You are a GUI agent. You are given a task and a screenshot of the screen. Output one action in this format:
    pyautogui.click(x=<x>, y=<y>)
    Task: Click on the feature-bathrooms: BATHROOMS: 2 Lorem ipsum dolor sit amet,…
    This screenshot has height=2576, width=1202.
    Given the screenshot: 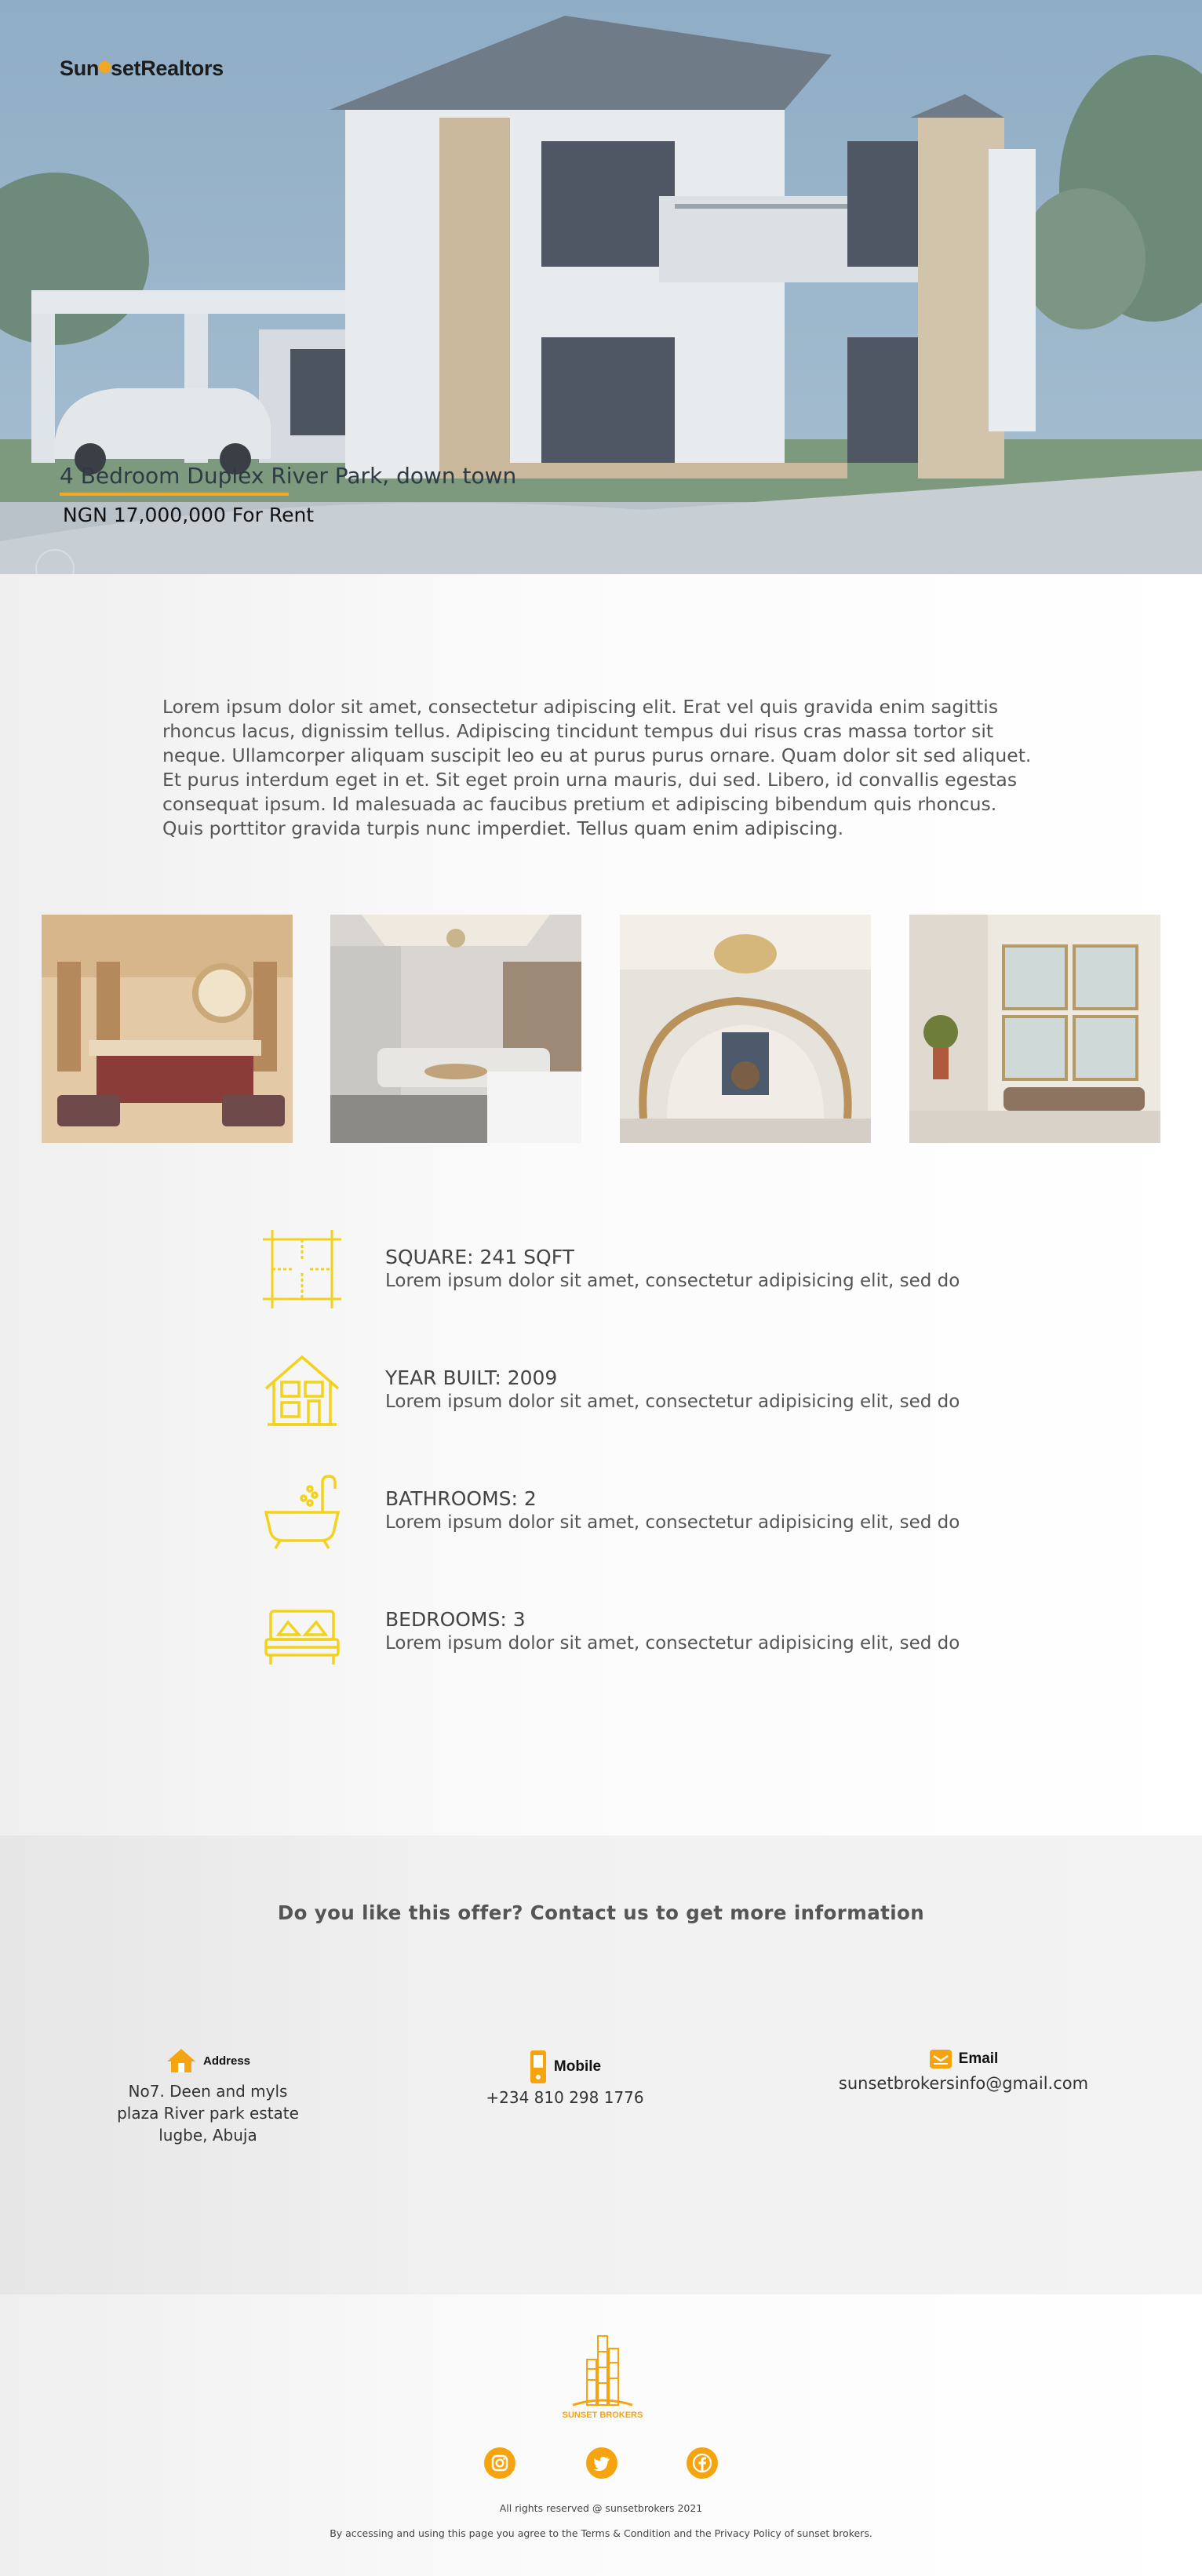 What is the action you would take?
    pyautogui.click(x=655, y=1511)
    